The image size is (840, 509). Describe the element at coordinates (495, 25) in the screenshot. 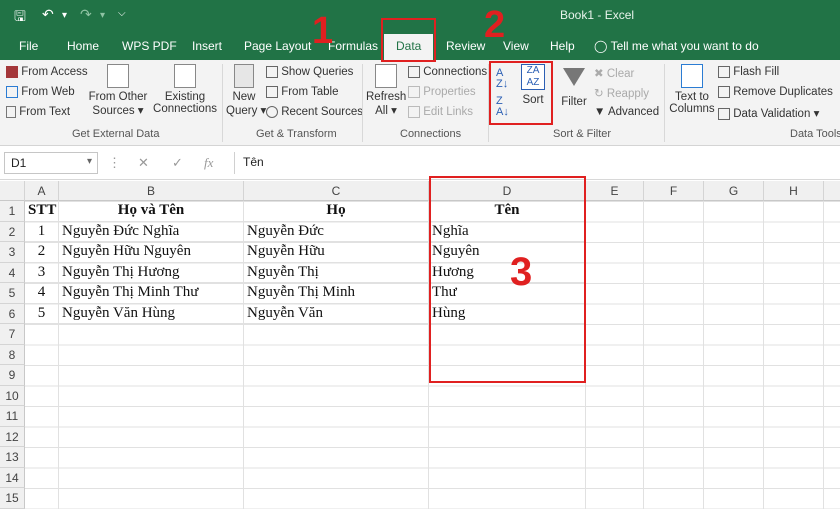

I see `annotation-step-2: 2` at that location.